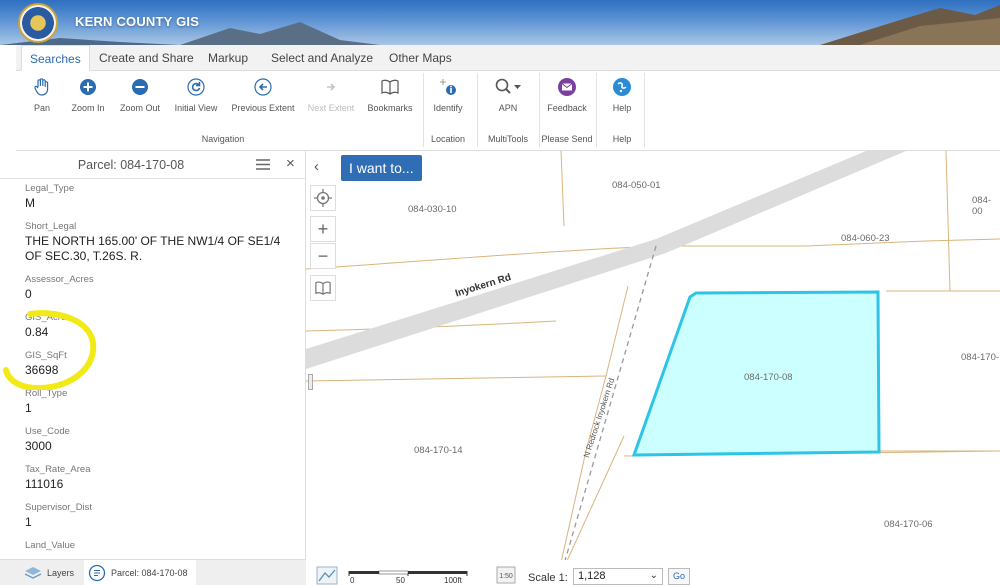 Image resolution: width=1000 pixels, height=585 pixels. What do you see at coordinates (316, 166) in the screenshot?
I see `collapse-panel-chevron-icon: ‹` at bounding box center [316, 166].